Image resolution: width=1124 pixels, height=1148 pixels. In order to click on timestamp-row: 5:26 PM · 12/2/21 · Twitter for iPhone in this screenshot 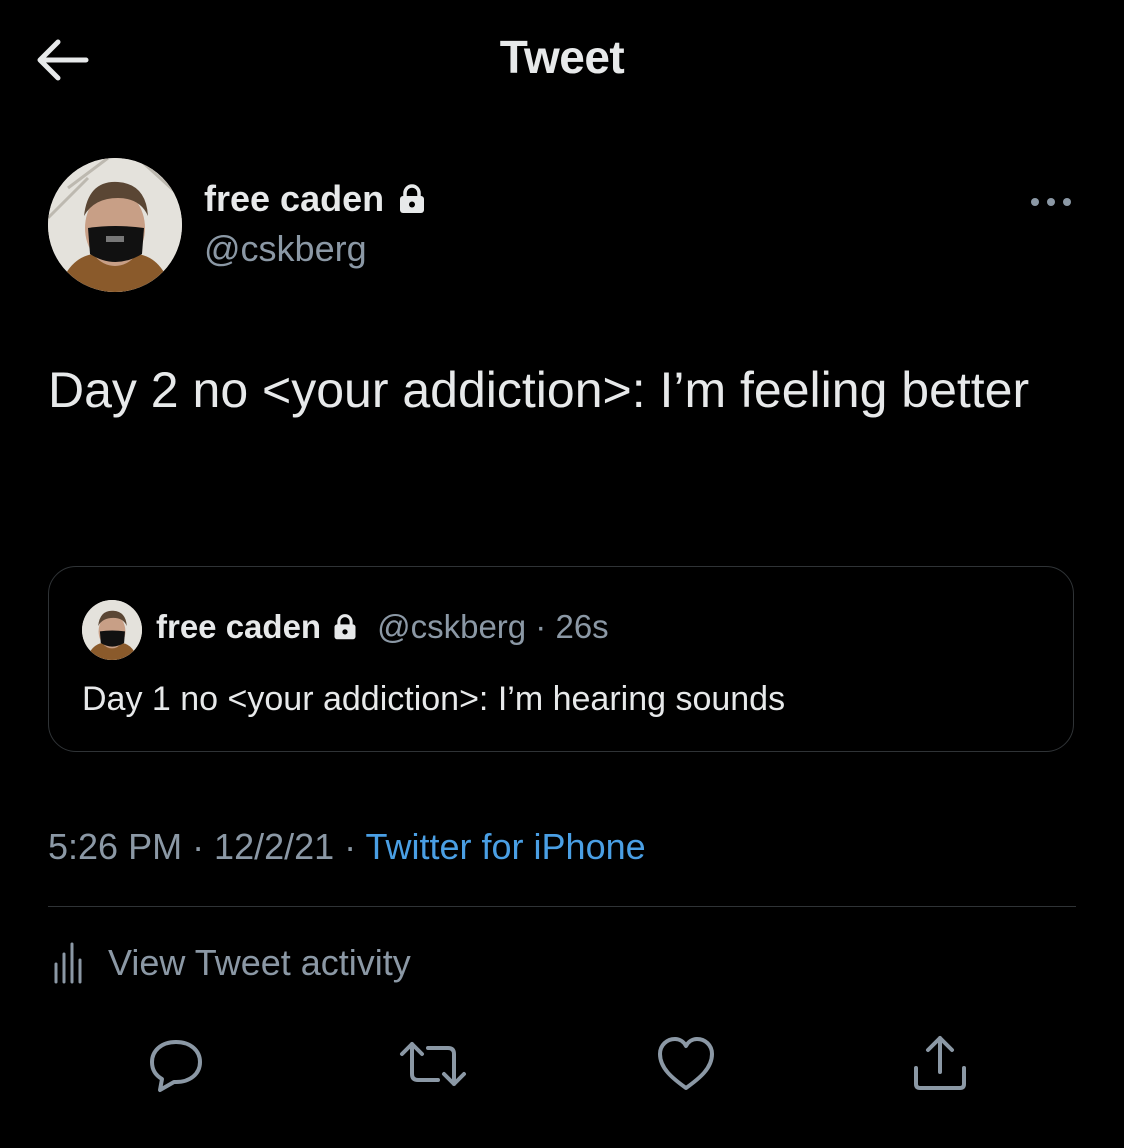, I will do `click(347, 847)`.